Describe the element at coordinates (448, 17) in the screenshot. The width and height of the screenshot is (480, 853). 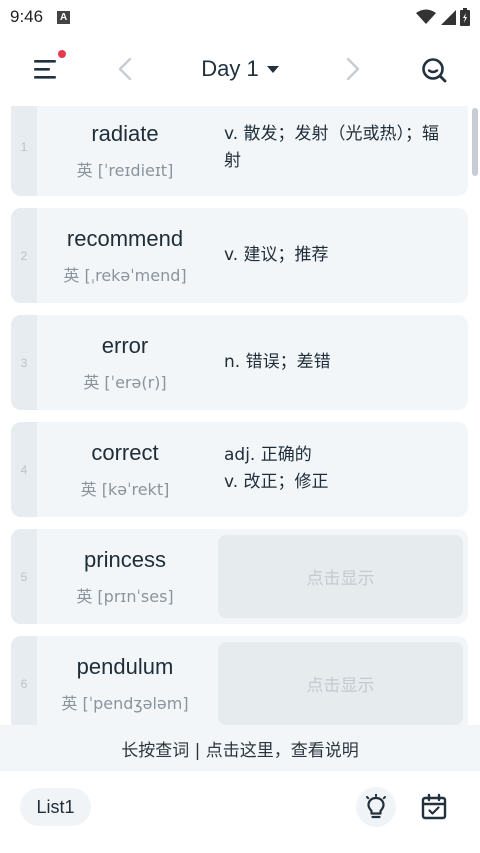
I see `signal-icon` at that location.